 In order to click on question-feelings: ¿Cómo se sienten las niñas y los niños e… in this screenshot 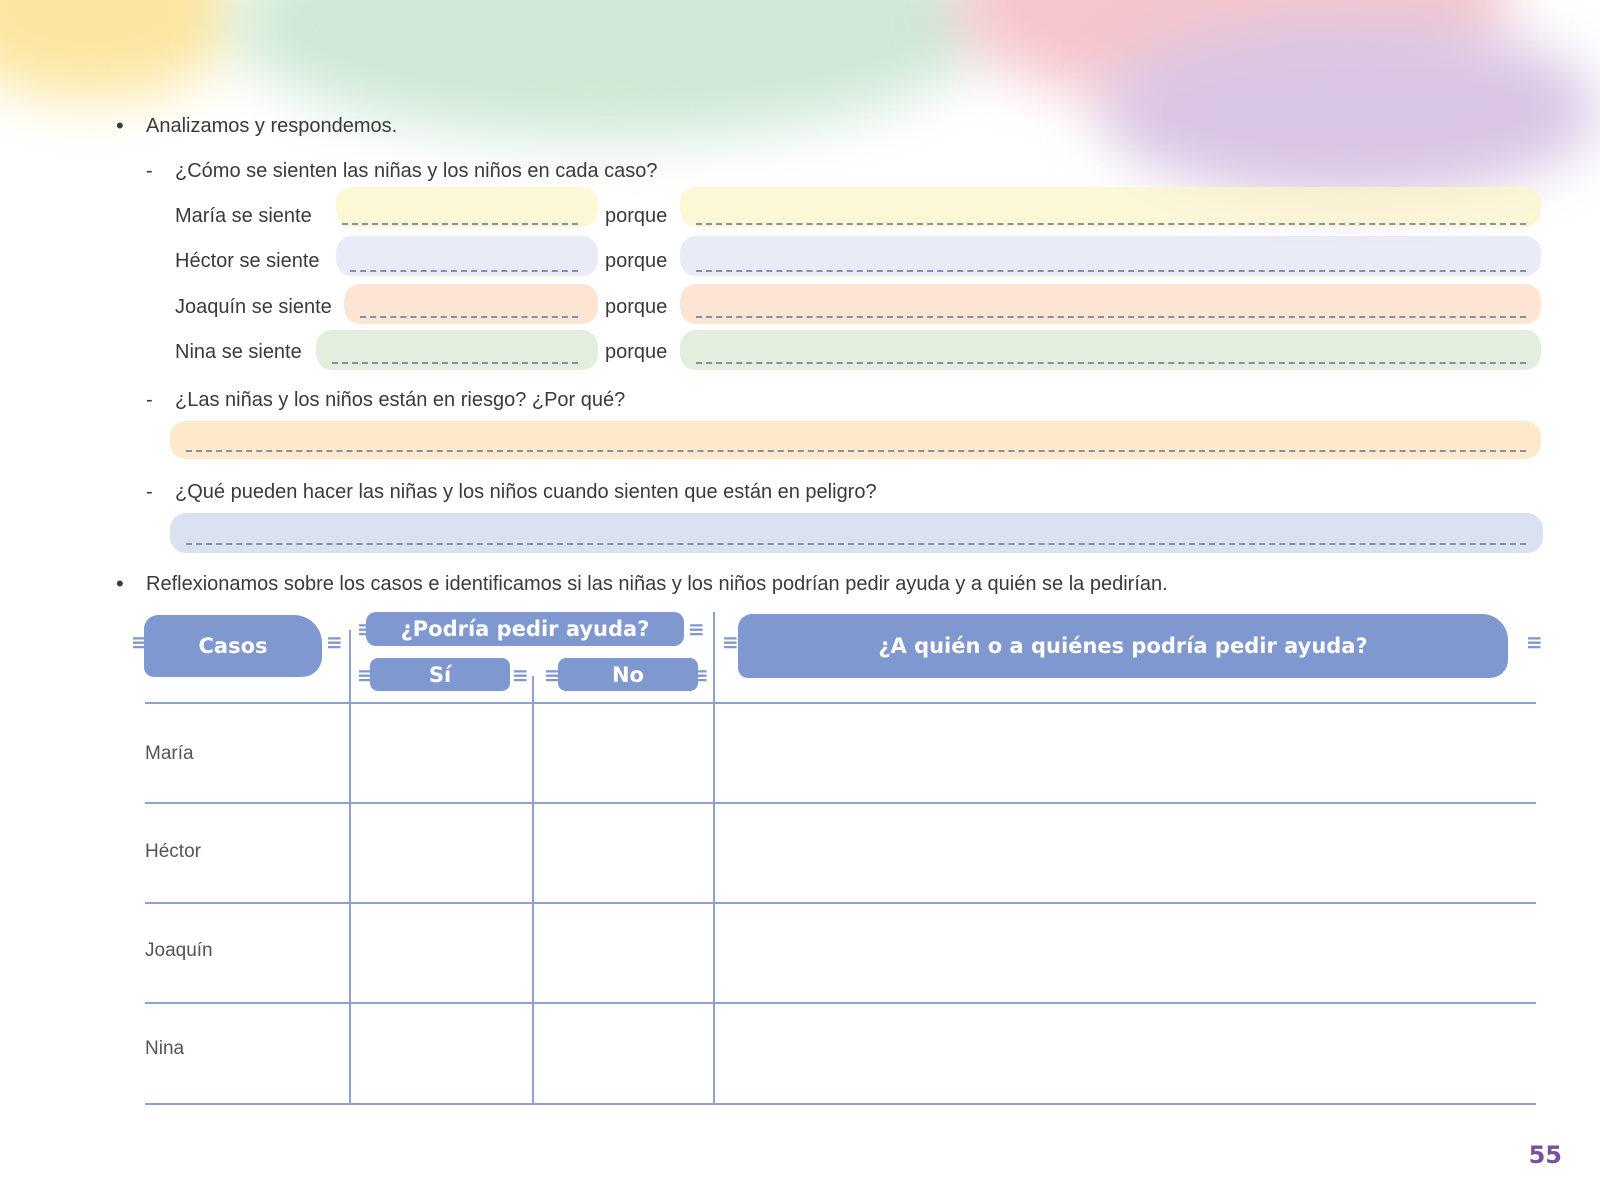, I will do `click(416, 171)`.